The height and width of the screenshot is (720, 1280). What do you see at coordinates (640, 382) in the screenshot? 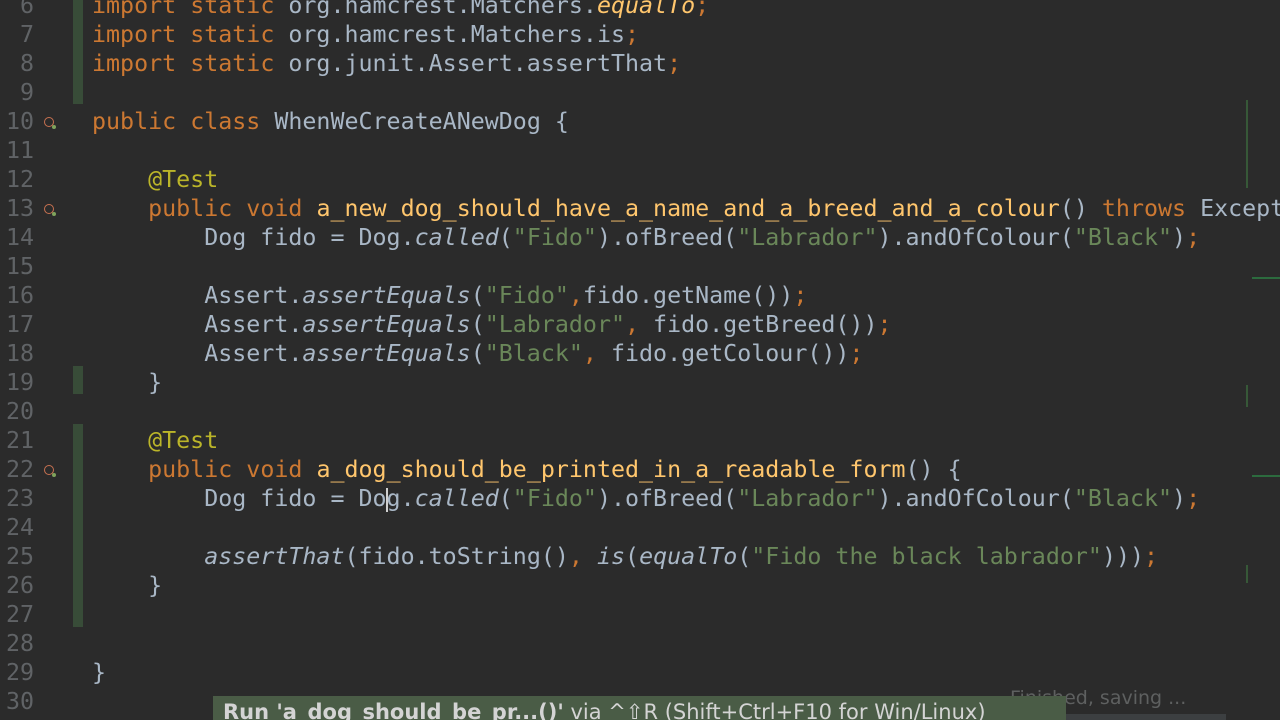
I see `code-line: 19 }` at bounding box center [640, 382].